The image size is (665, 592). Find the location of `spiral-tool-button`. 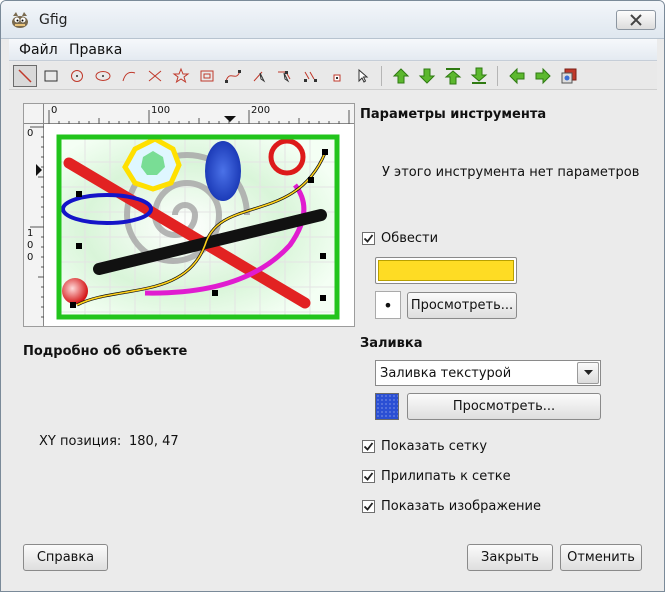

spiral-tool-button is located at coordinates (207, 76).